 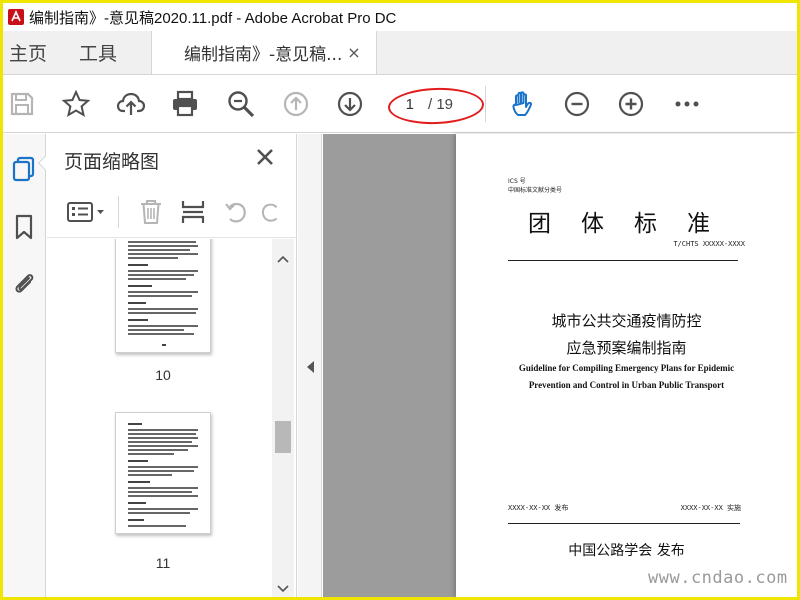 I want to click on tab-home: 主页, so click(x=40, y=52).